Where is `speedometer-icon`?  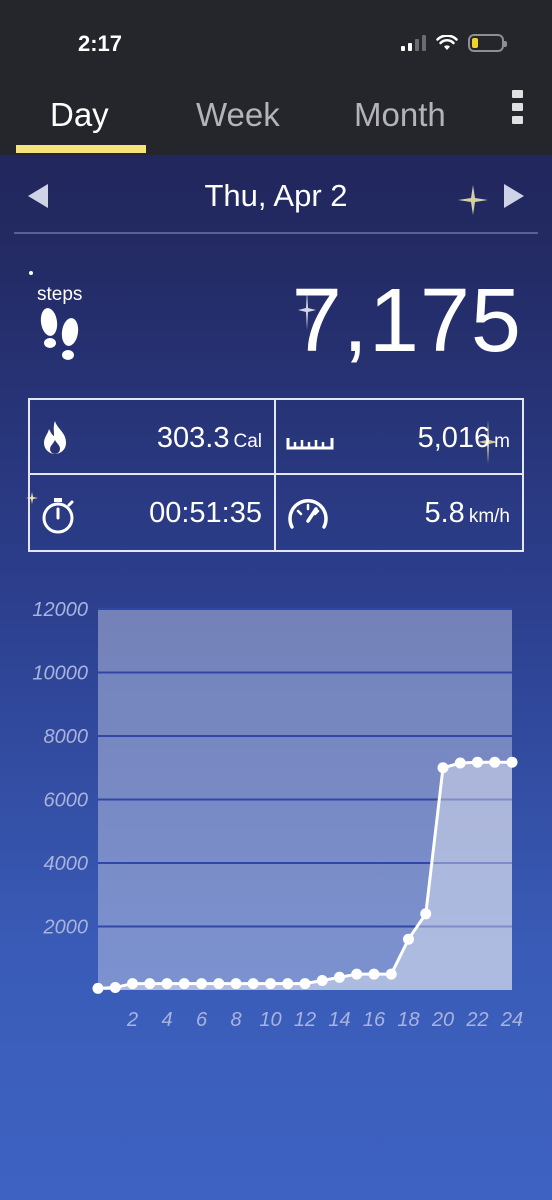 speedometer-icon is located at coordinates (308, 514).